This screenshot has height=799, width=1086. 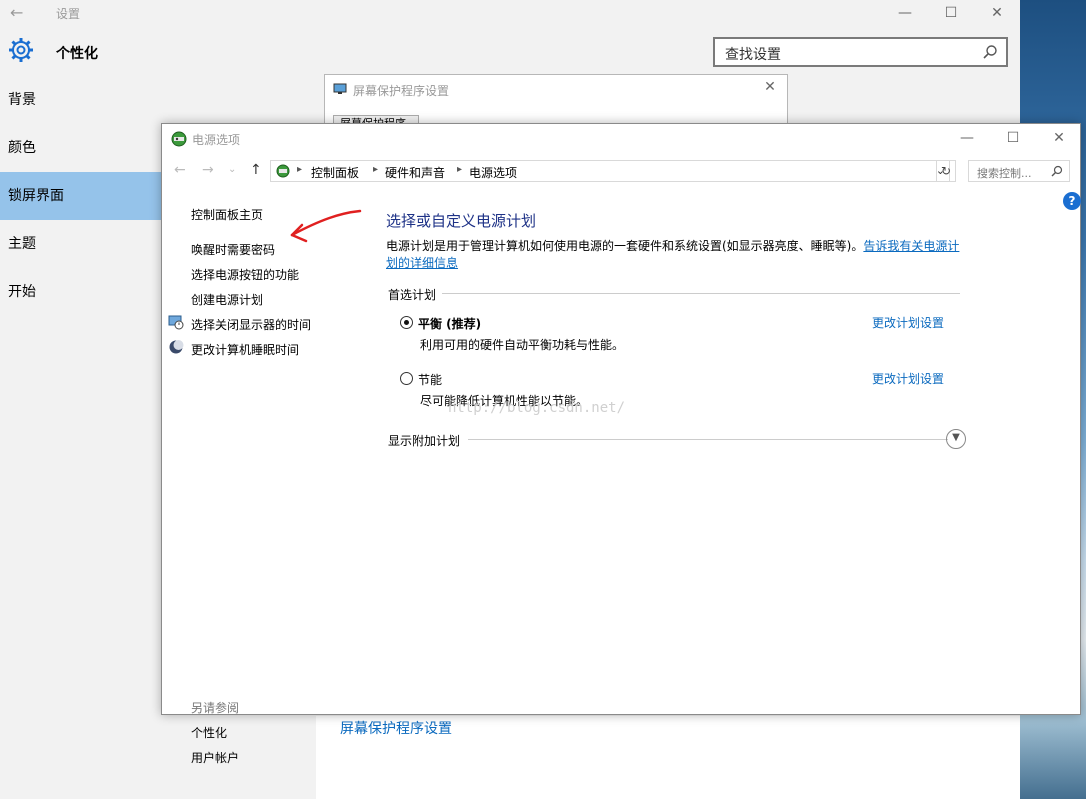 I want to click on control-panel-home-link: 控制面板主页, so click(x=227, y=214).